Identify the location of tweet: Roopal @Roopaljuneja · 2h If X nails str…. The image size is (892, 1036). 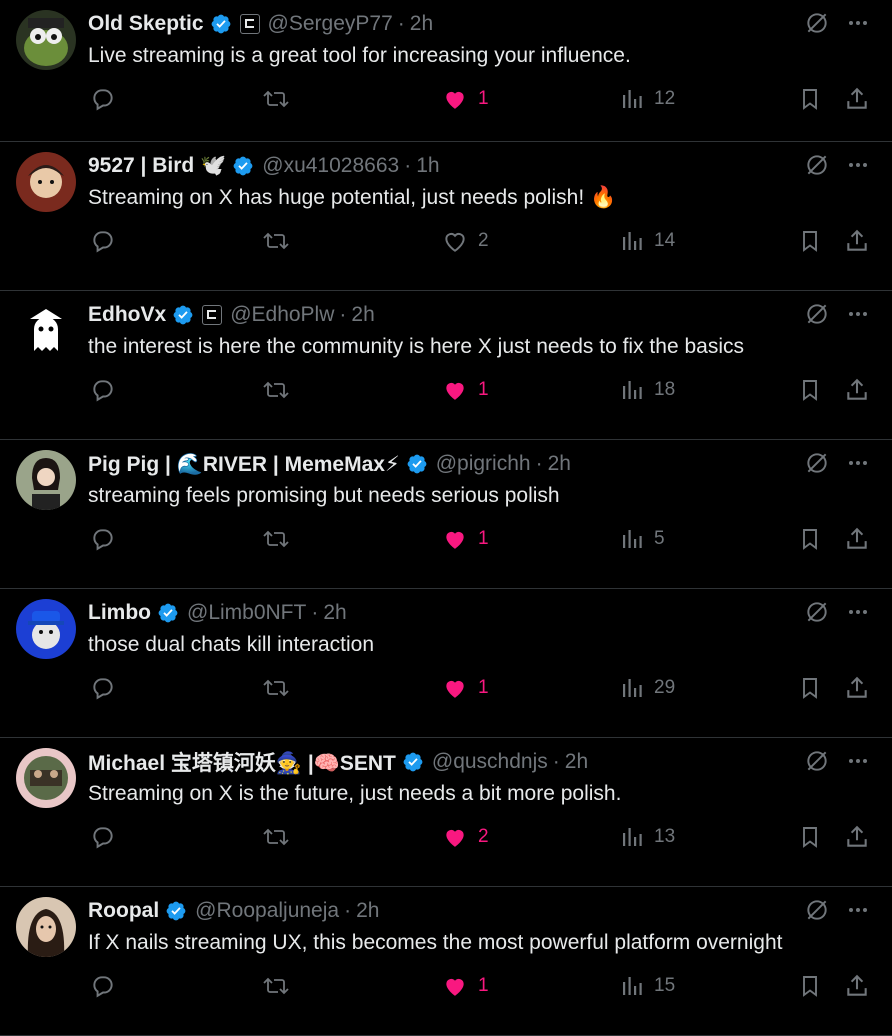
(446, 961).